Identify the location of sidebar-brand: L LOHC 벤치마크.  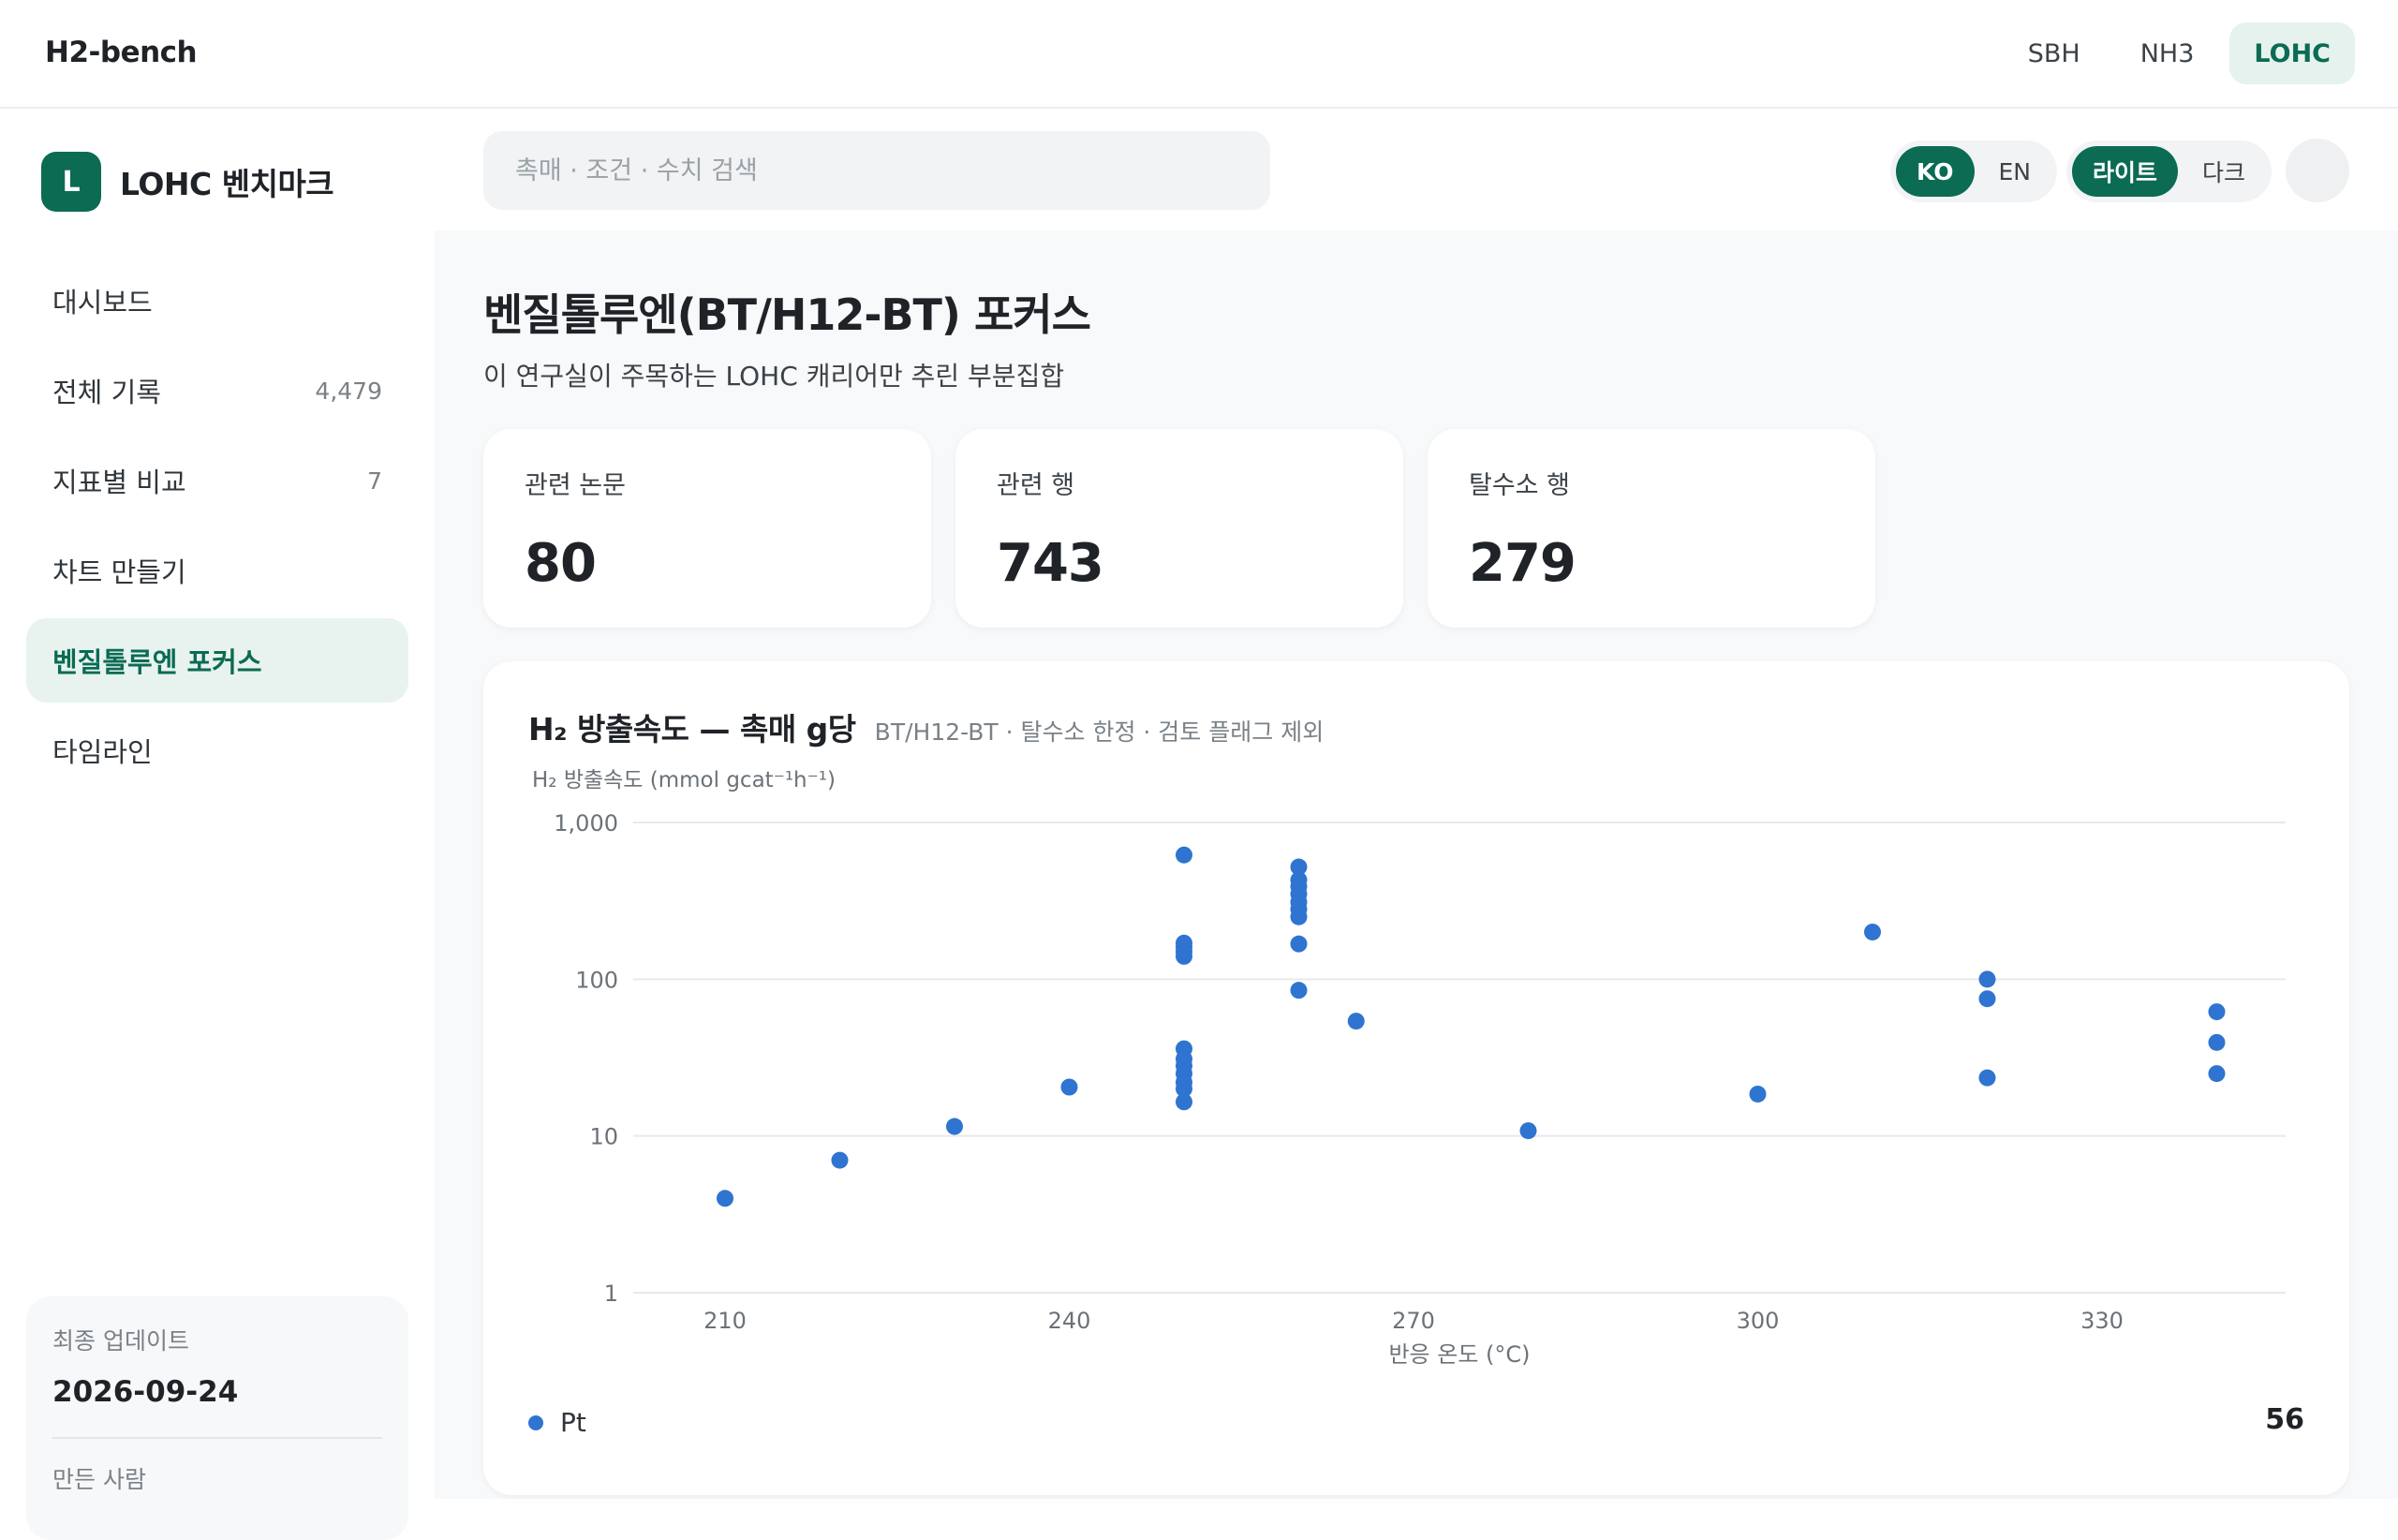
(187, 182).